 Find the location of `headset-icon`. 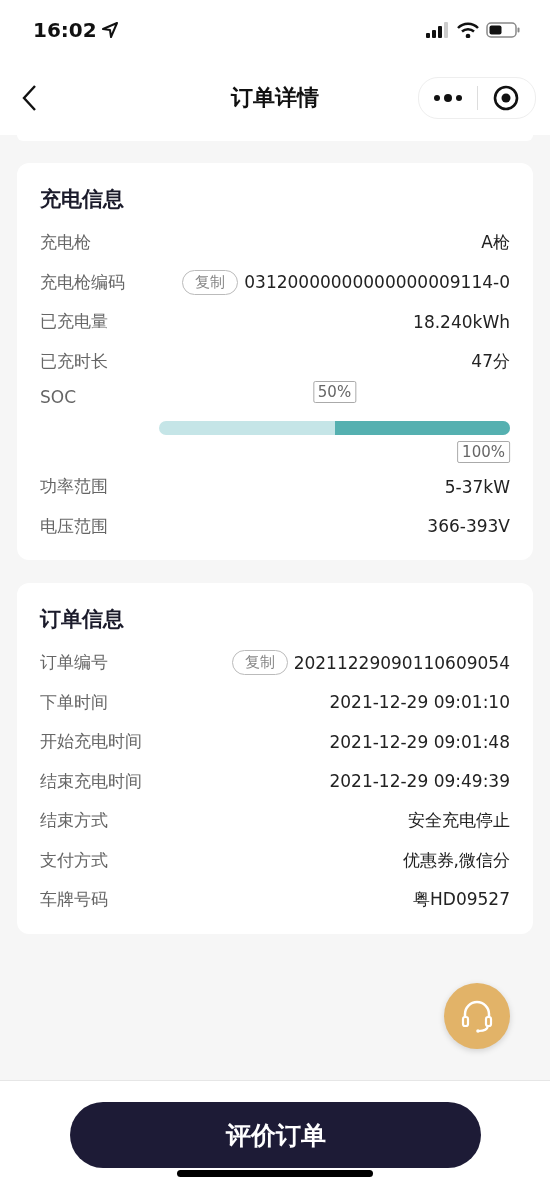

headset-icon is located at coordinates (477, 1016).